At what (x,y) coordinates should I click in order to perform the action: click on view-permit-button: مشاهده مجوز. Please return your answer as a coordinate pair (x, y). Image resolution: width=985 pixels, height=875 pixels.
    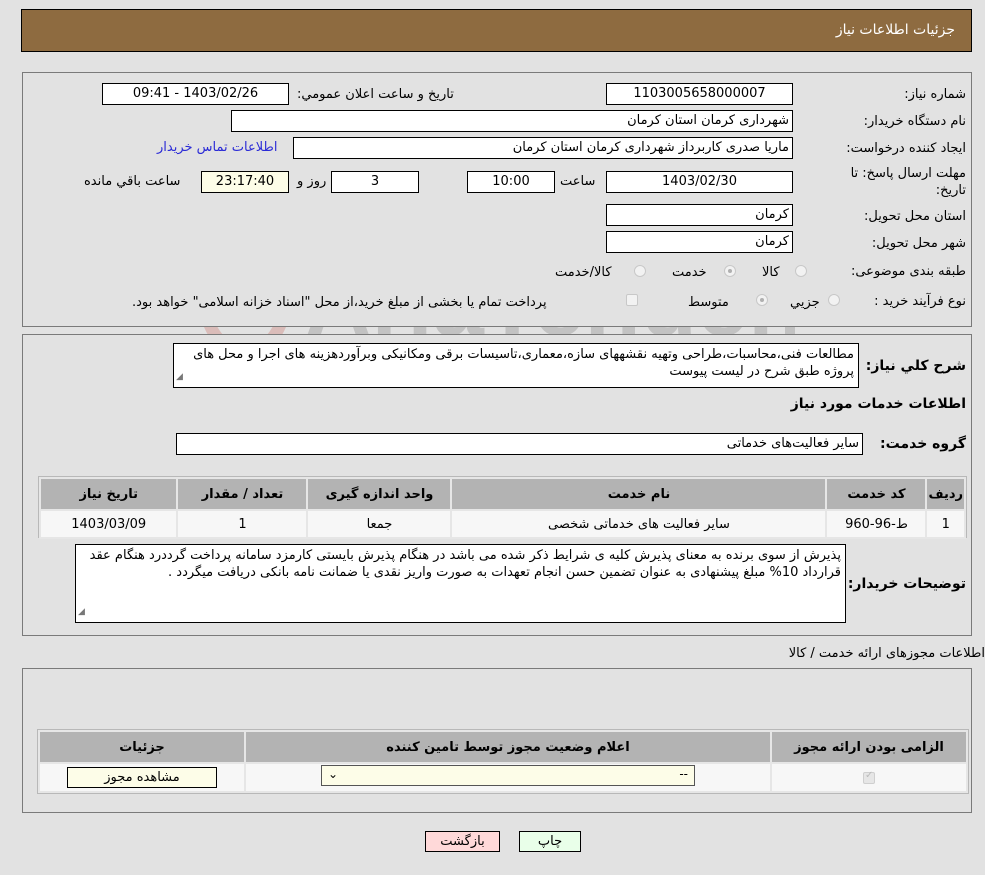
    Looking at the image, I should click on (142, 777).